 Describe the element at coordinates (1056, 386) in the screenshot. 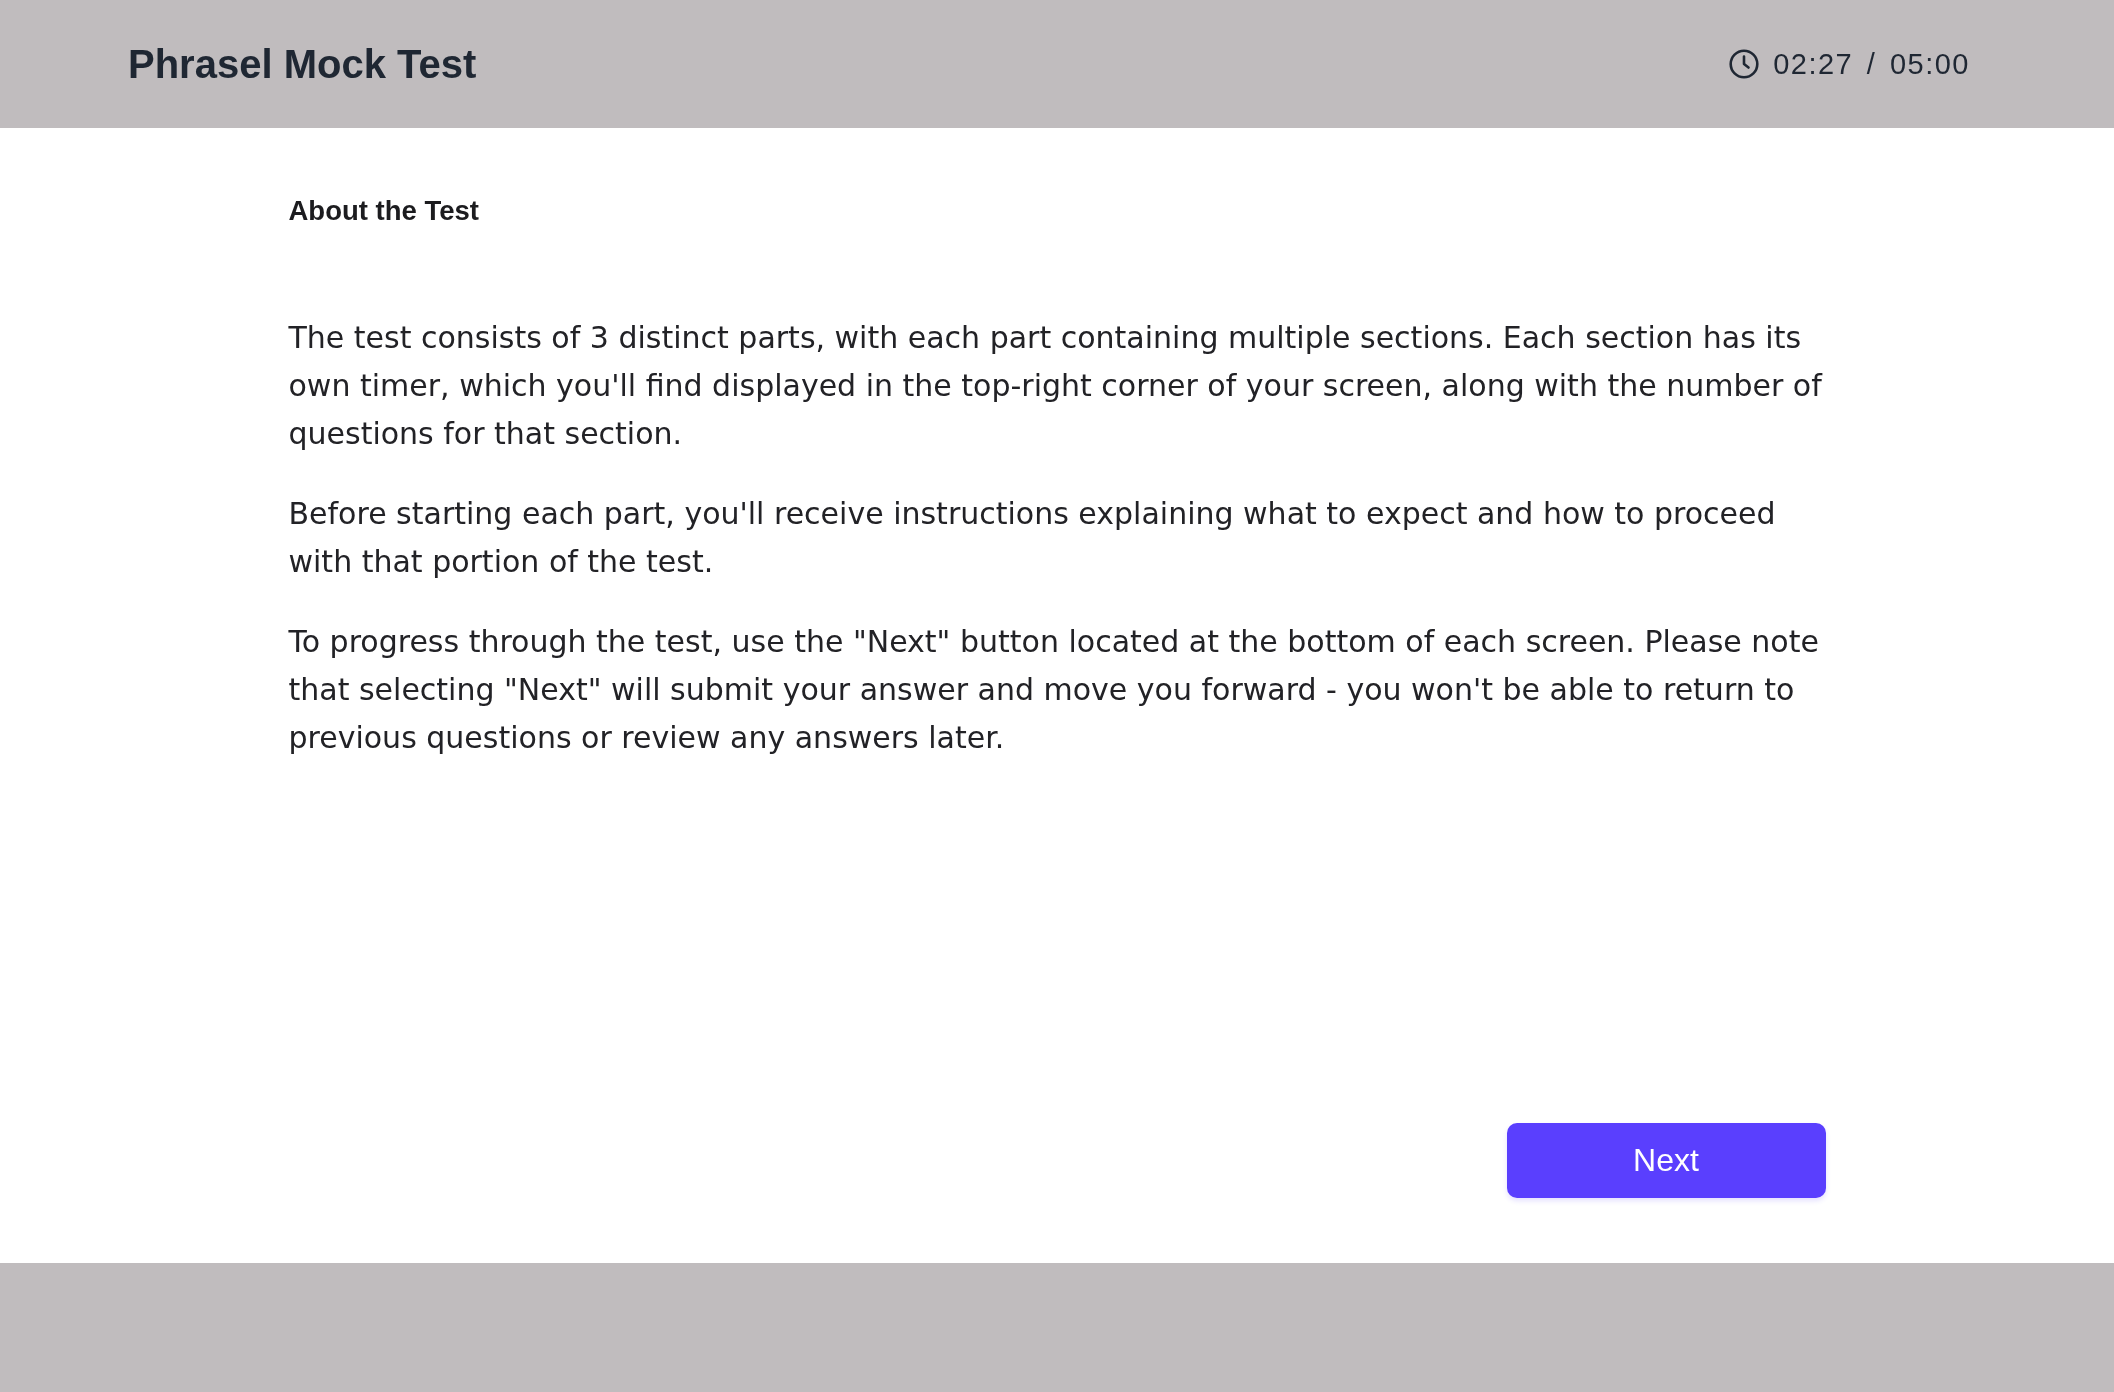

I see `instruction-paragraph: The test consists of 3 distinct parts, with each part containing multiple sections. Each section has its own timer, which you'll find displayed in the top-right corner of your screen, along with the number of questions for that section.` at that location.